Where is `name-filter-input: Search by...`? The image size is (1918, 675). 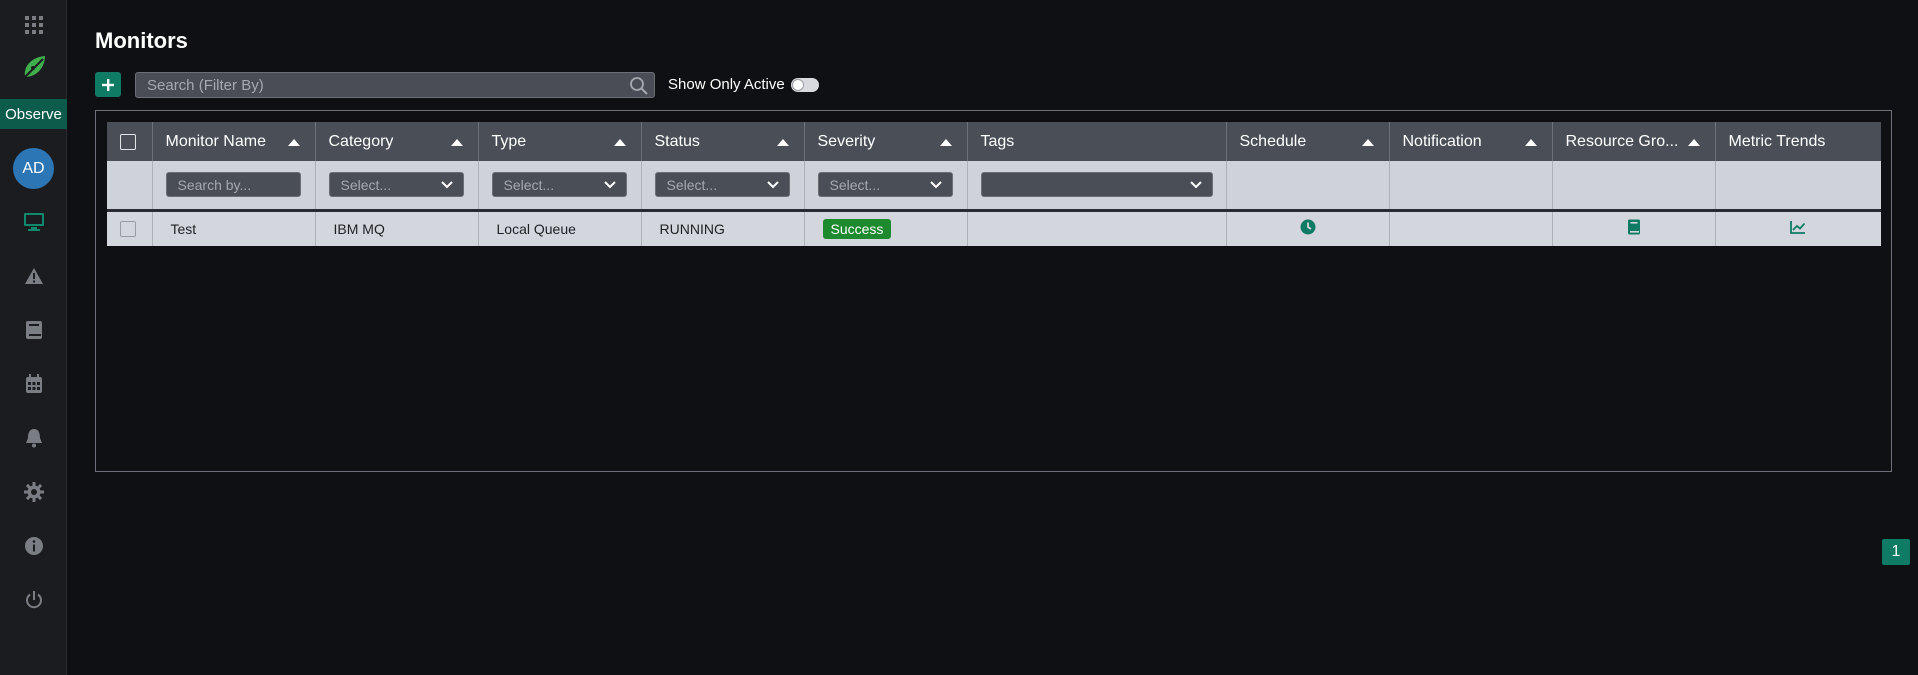 name-filter-input: Search by... is located at coordinates (233, 185).